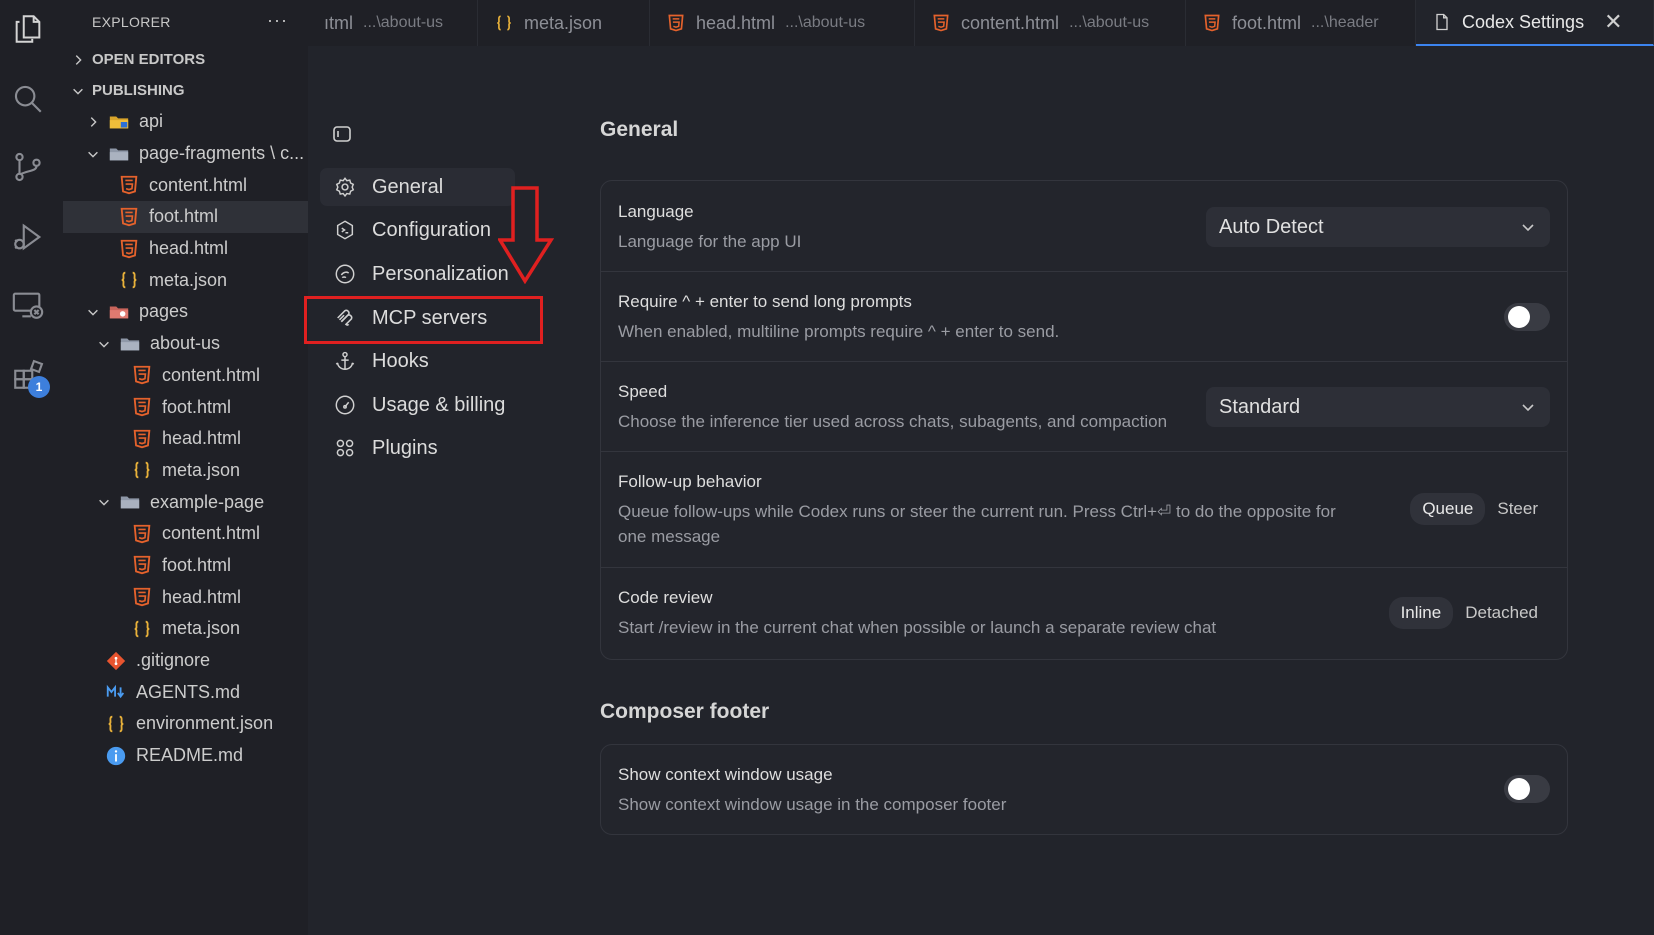  I want to click on activity-bar: 1, so click(31, 467).